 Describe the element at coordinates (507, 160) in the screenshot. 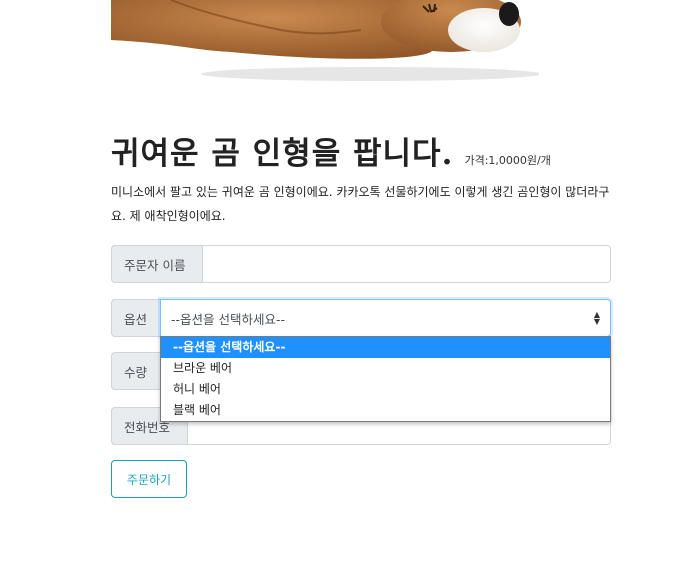

I see `product-price: 가격:1,0000원/개` at that location.